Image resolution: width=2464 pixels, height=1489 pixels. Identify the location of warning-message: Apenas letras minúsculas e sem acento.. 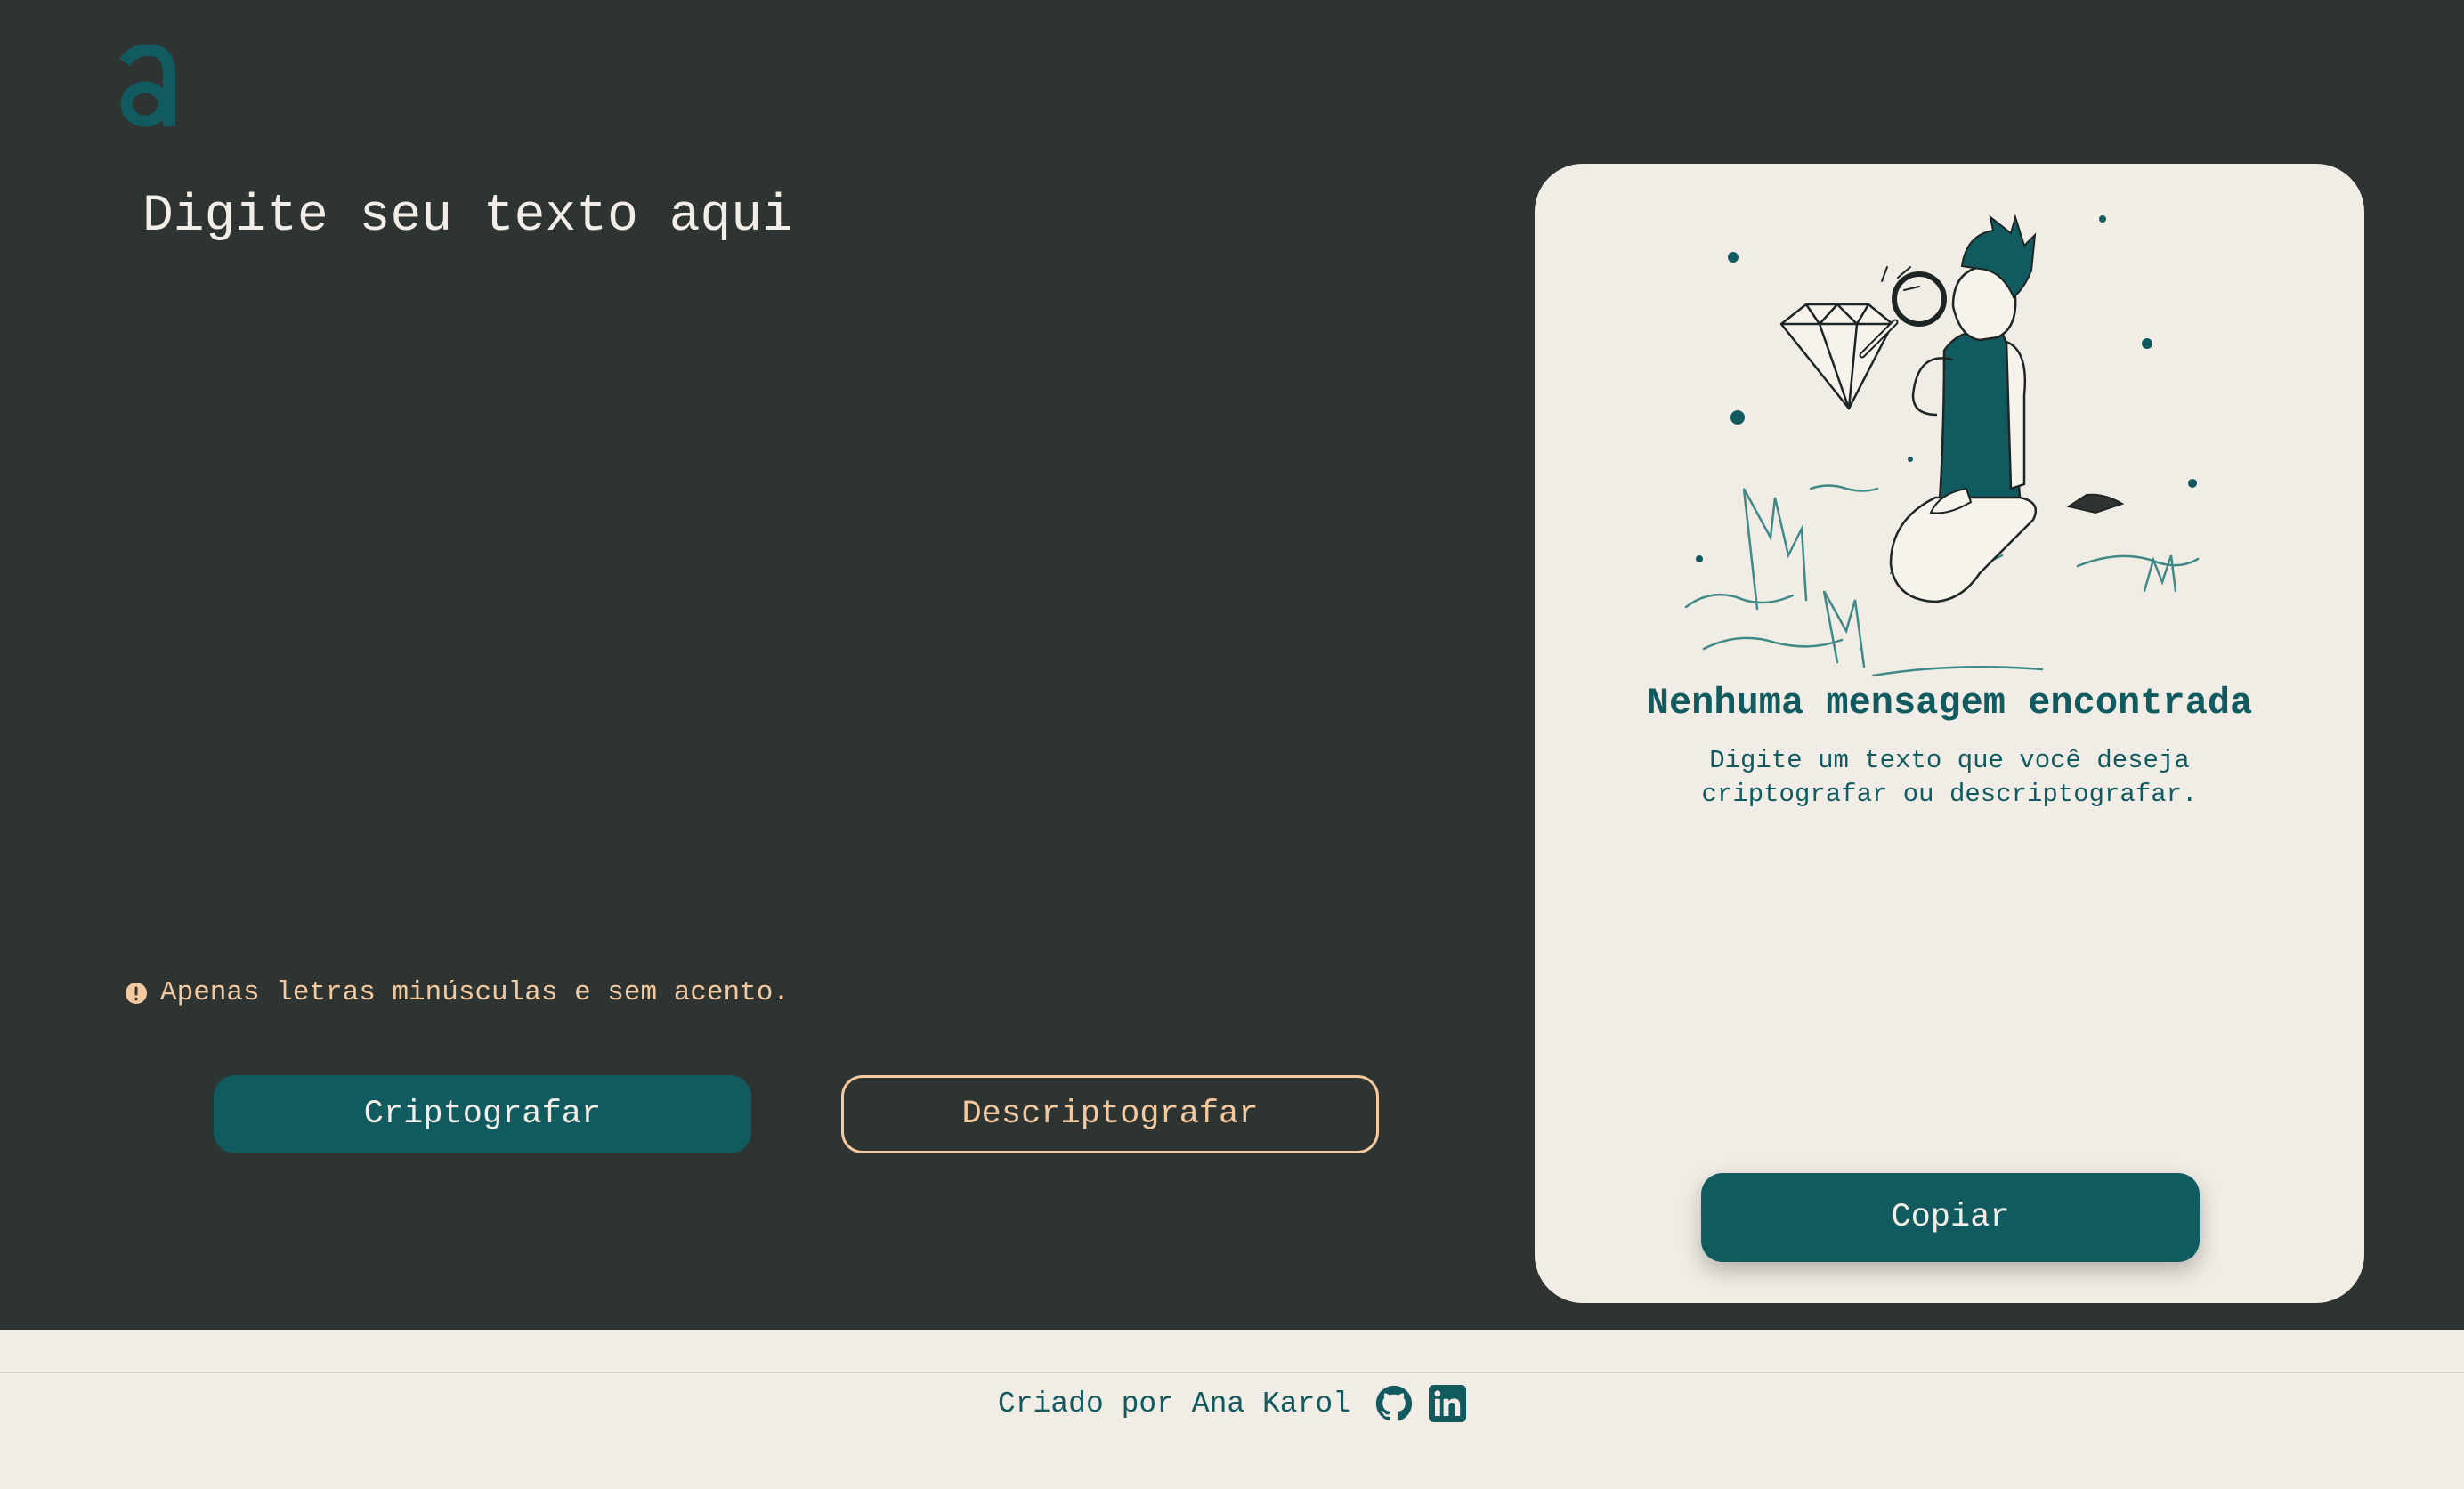
(457, 992).